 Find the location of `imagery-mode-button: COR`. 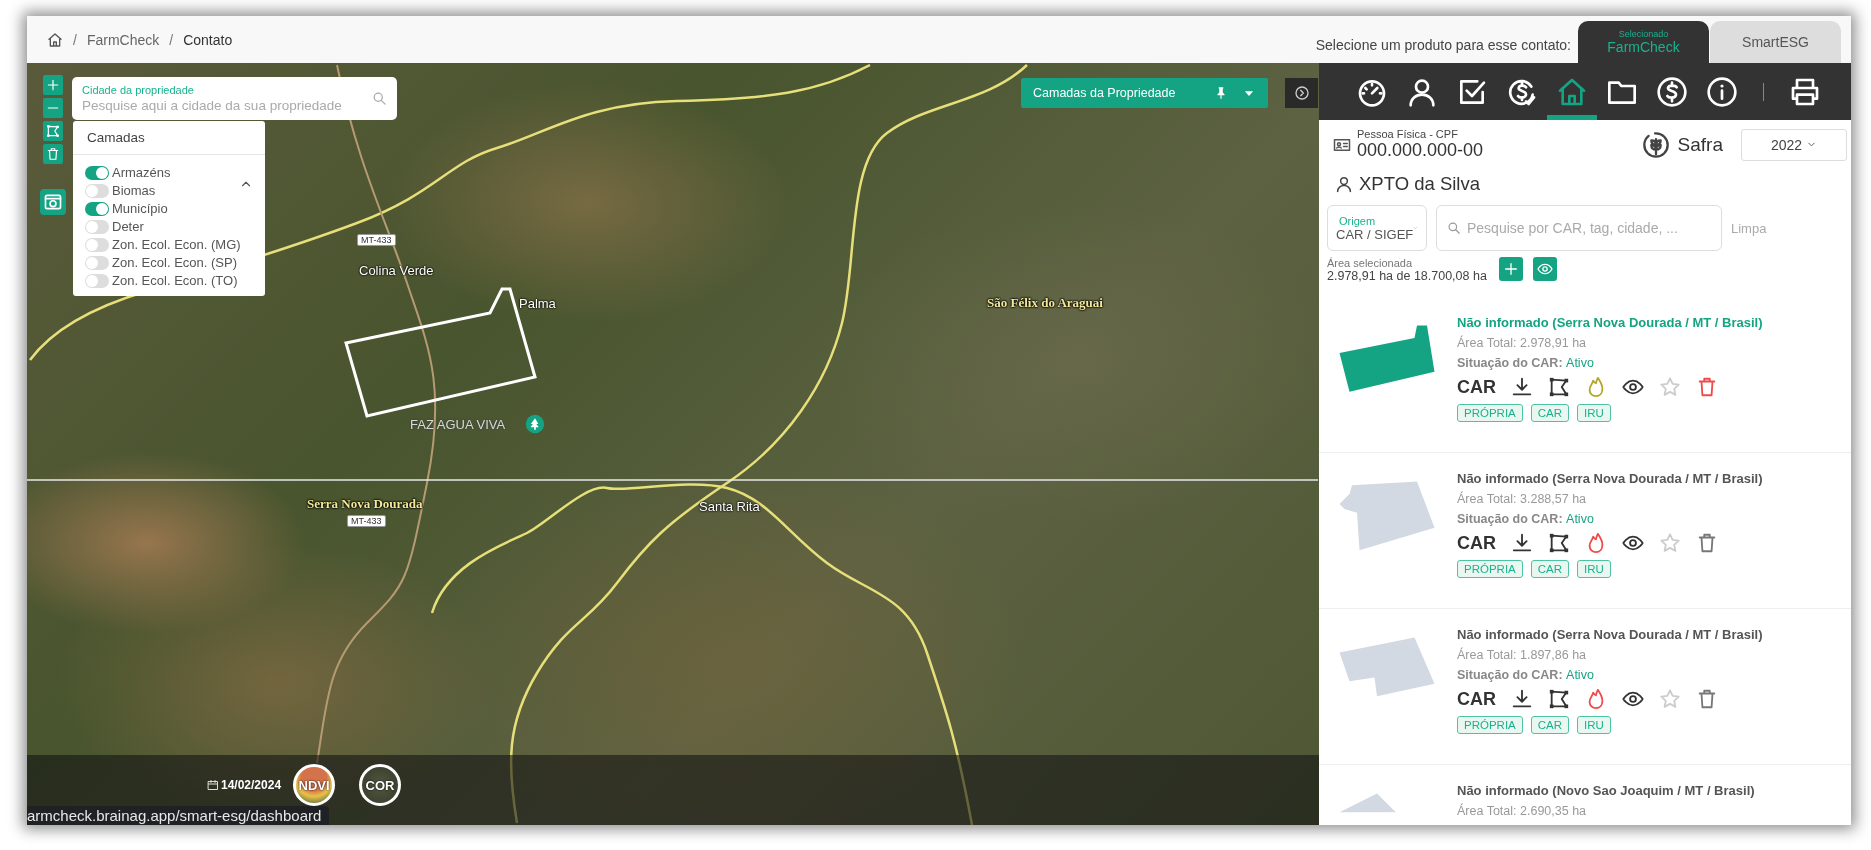

imagery-mode-button: COR is located at coordinates (380, 785).